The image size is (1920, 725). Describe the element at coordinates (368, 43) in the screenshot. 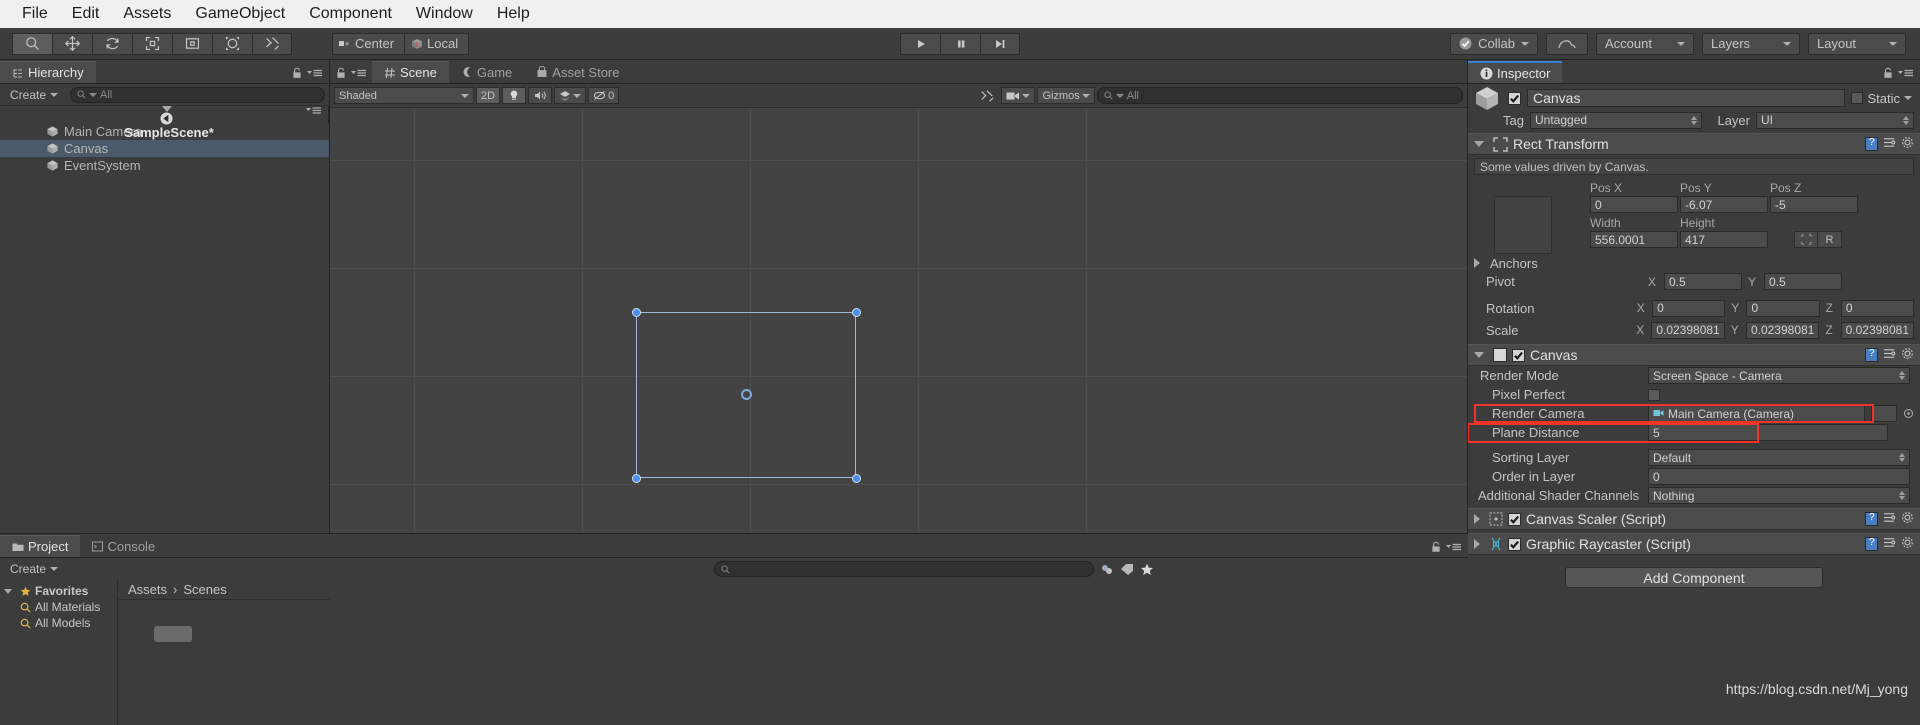

I see `pivot-mode-button: Center` at that location.